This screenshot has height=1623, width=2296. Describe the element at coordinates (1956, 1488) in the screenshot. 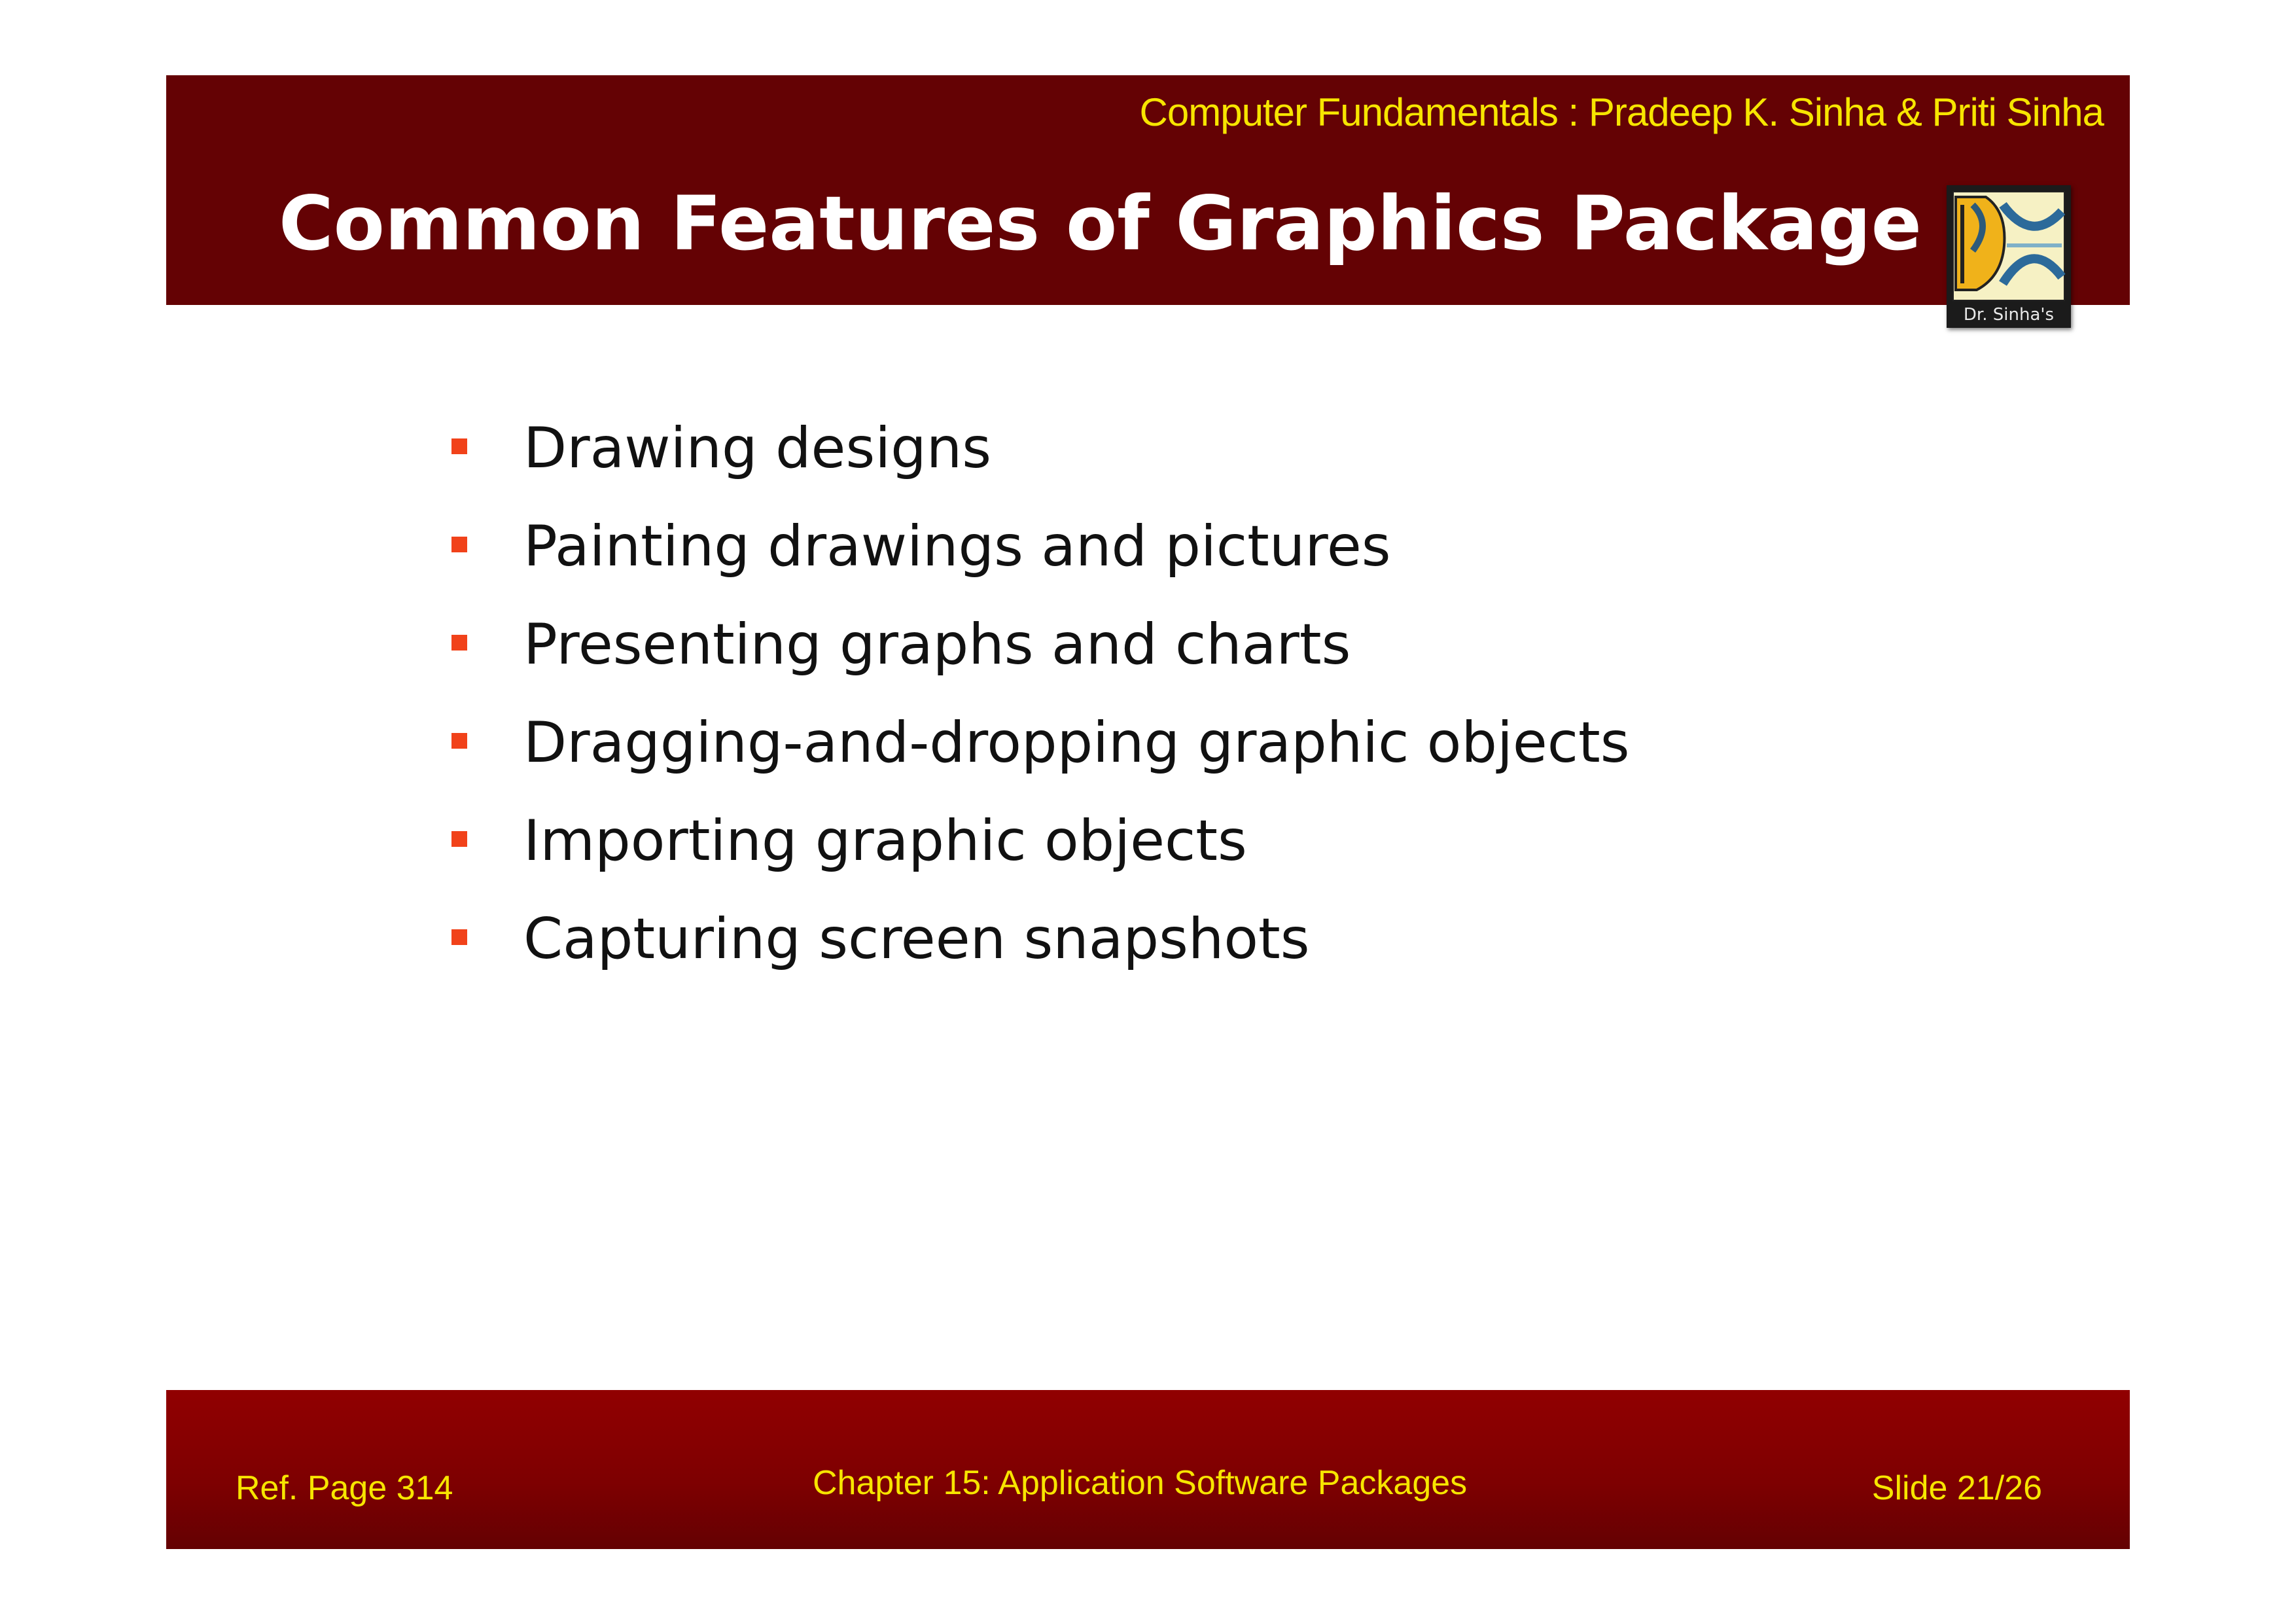

I see `slide-number: Slide 21/26` at that location.